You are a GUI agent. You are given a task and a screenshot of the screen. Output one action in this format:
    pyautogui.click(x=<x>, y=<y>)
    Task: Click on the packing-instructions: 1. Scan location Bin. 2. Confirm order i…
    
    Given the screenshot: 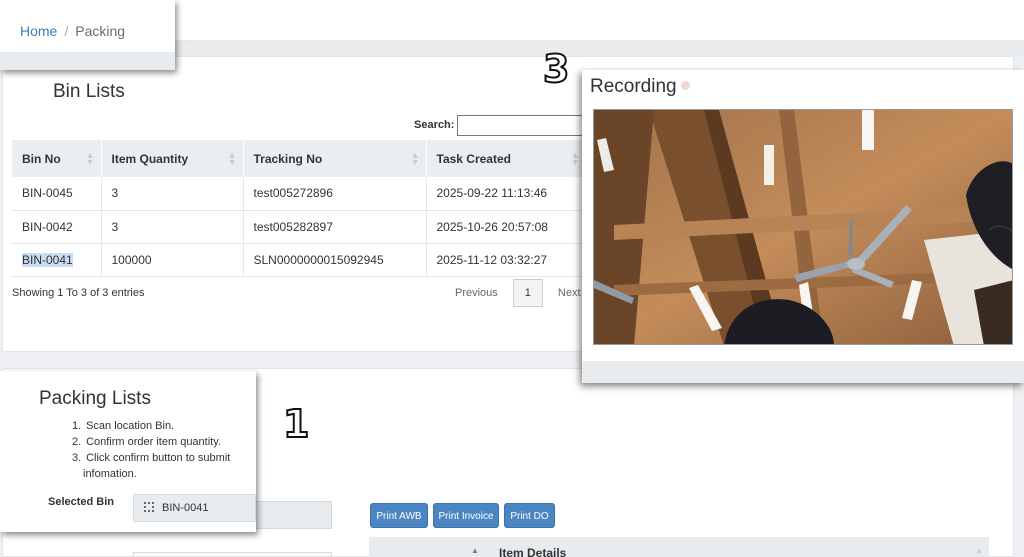 What is the action you would take?
    pyautogui.click(x=157, y=450)
    